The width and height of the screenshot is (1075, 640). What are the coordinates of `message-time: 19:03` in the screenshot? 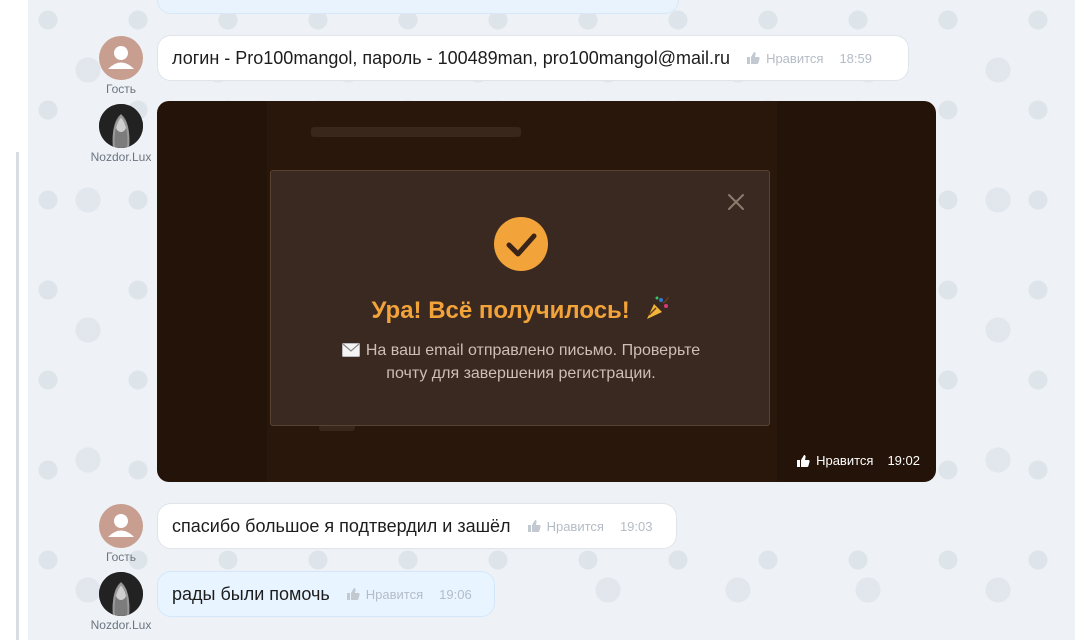 It's located at (636, 526).